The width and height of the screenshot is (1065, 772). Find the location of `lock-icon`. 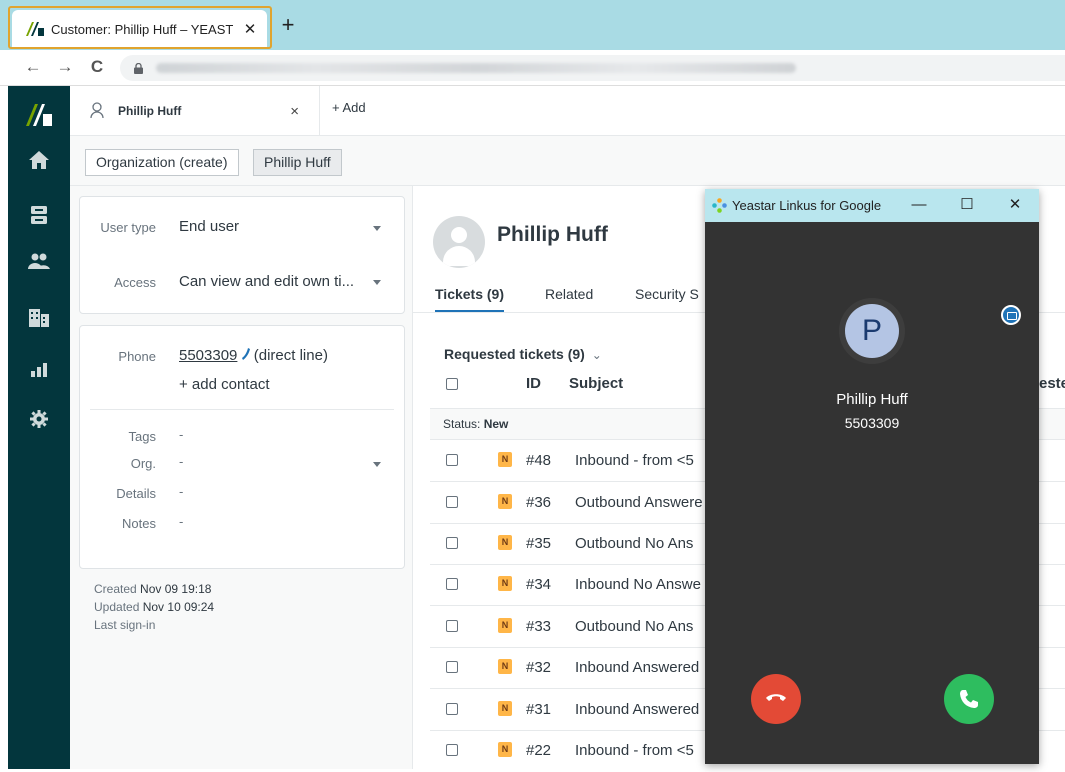

lock-icon is located at coordinates (138, 67).